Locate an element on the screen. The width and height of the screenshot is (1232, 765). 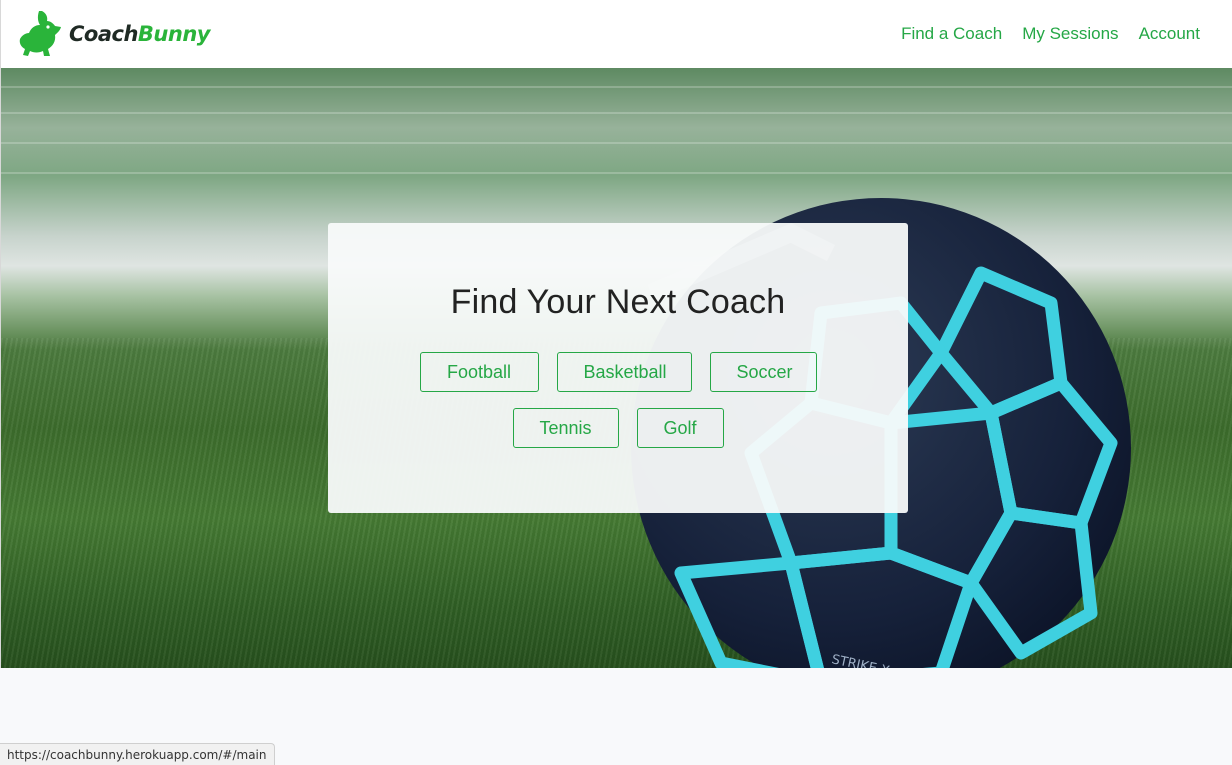
brand-name-bunny: Bunny is located at coordinates (174, 34).